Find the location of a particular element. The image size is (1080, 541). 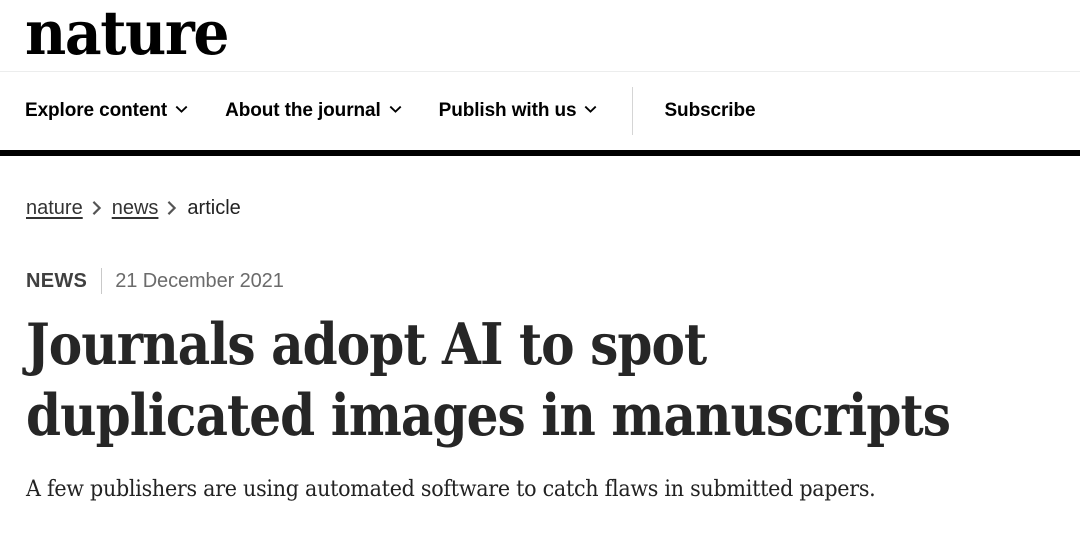

nav-item-publish-with-us: Publish with us is located at coordinates (518, 111).